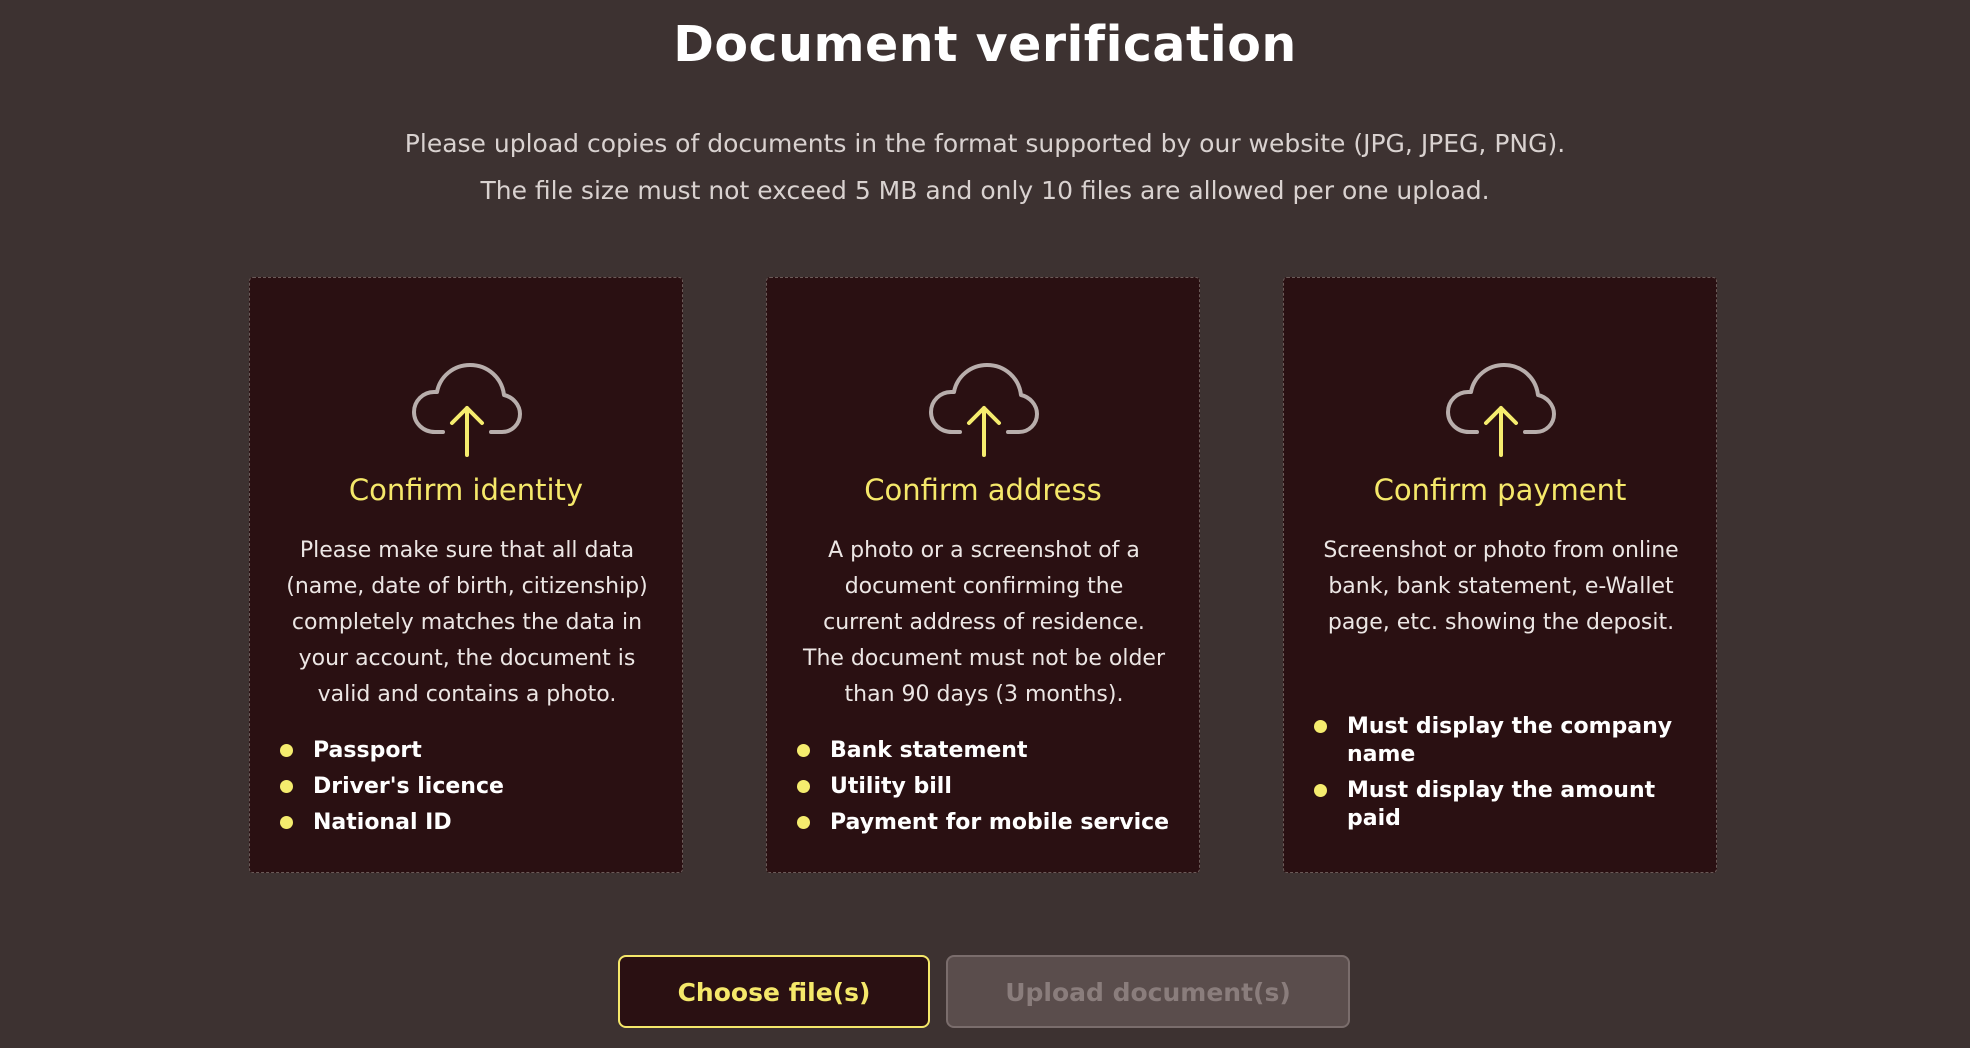  I want to click on list-item: Must display the company name, so click(1509, 741).